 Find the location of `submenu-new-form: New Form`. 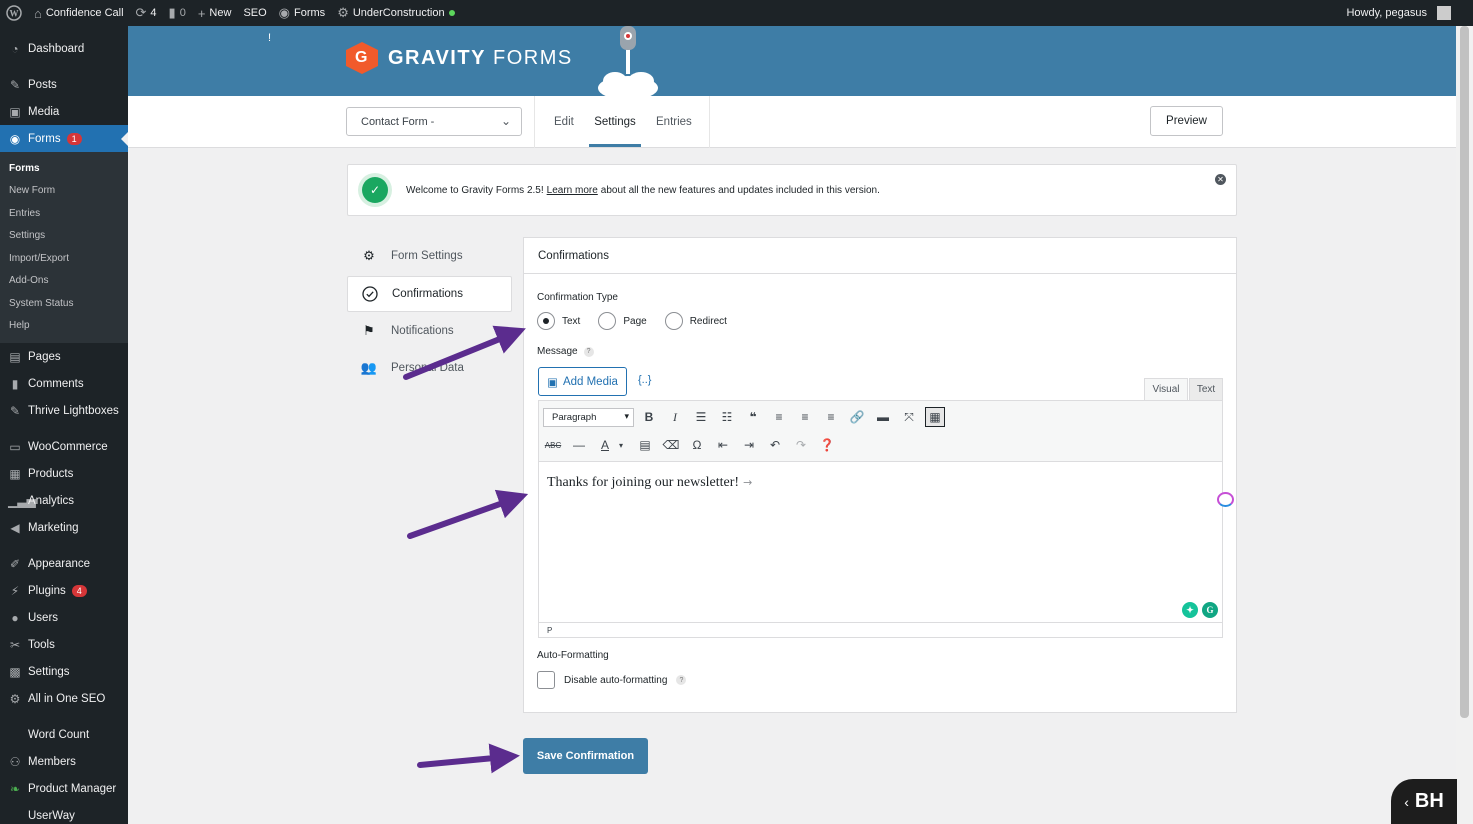

submenu-new-form: New Form is located at coordinates (64, 191).